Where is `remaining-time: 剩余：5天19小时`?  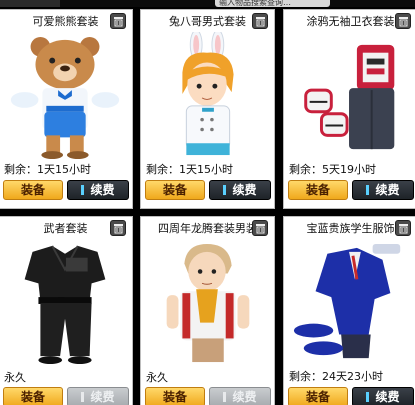
remaining-time: 剩余：5天19小时 is located at coordinates (332, 169).